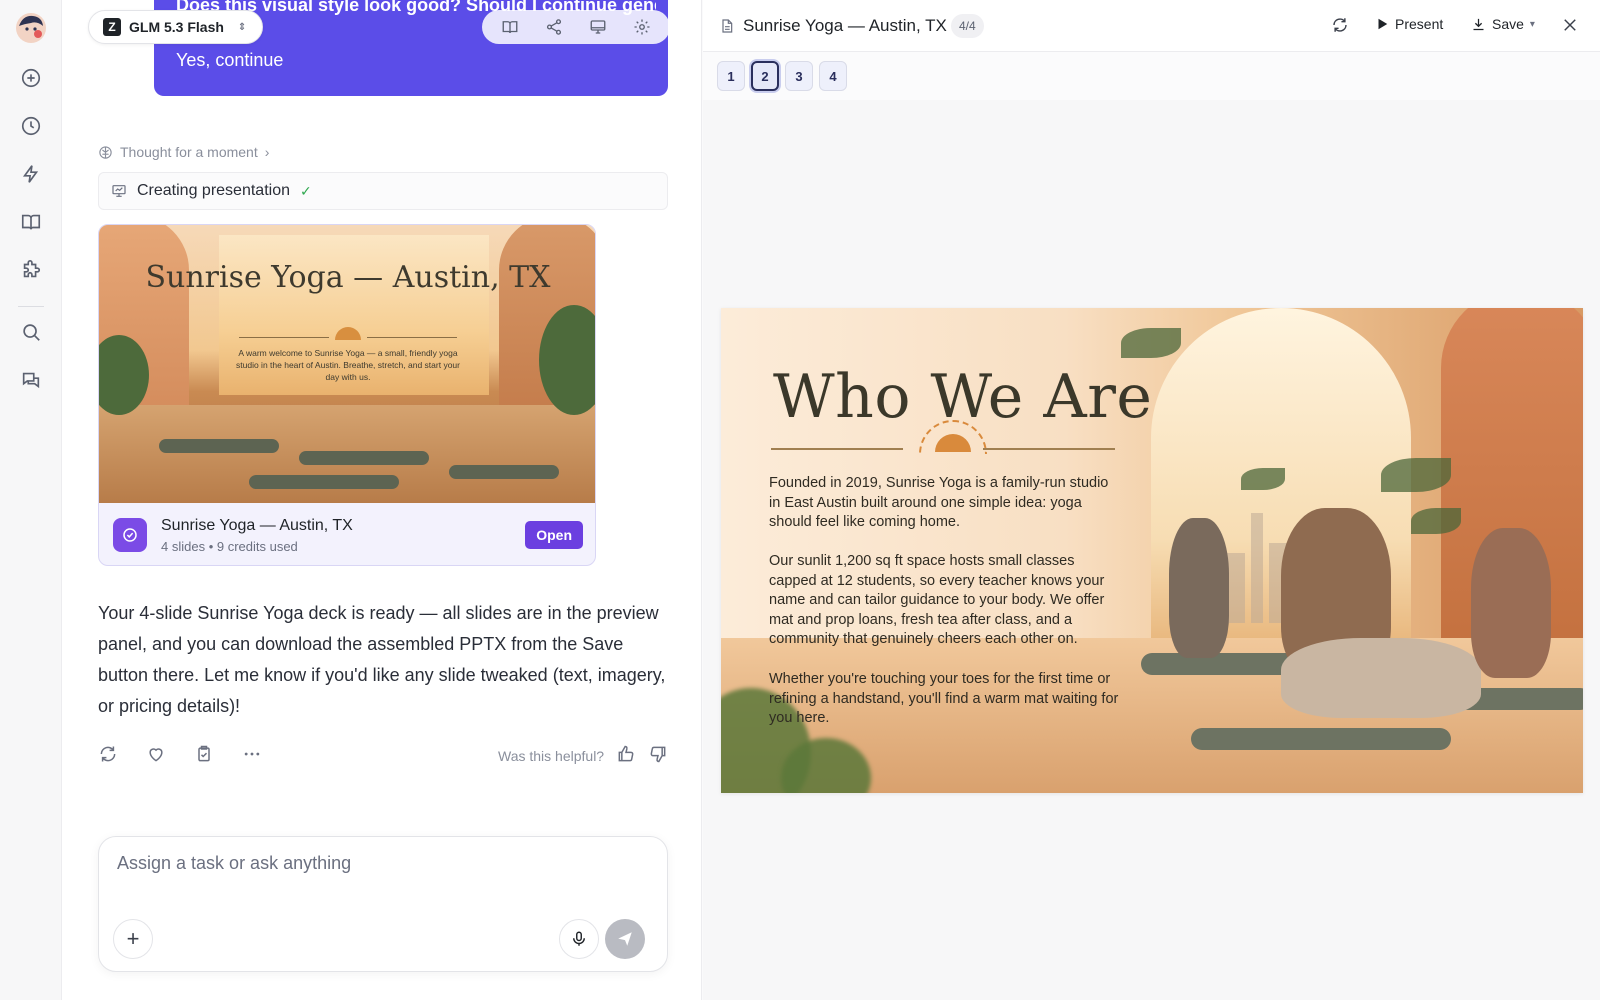 This screenshot has width=1600, height=1000. What do you see at coordinates (1340, 27) in the screenshot?
I see `refresh-icon` at bounding box center [1340, 27].